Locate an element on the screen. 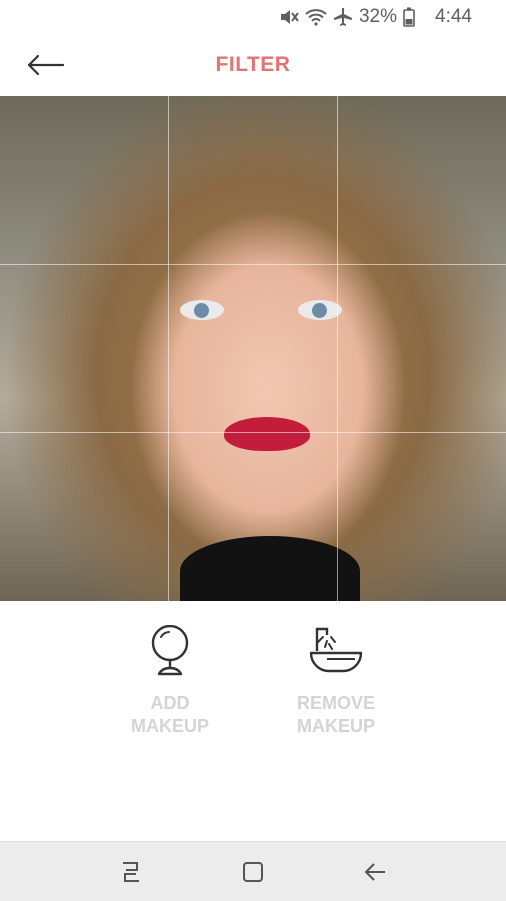  home-icon is located at coordinates (253, 872).